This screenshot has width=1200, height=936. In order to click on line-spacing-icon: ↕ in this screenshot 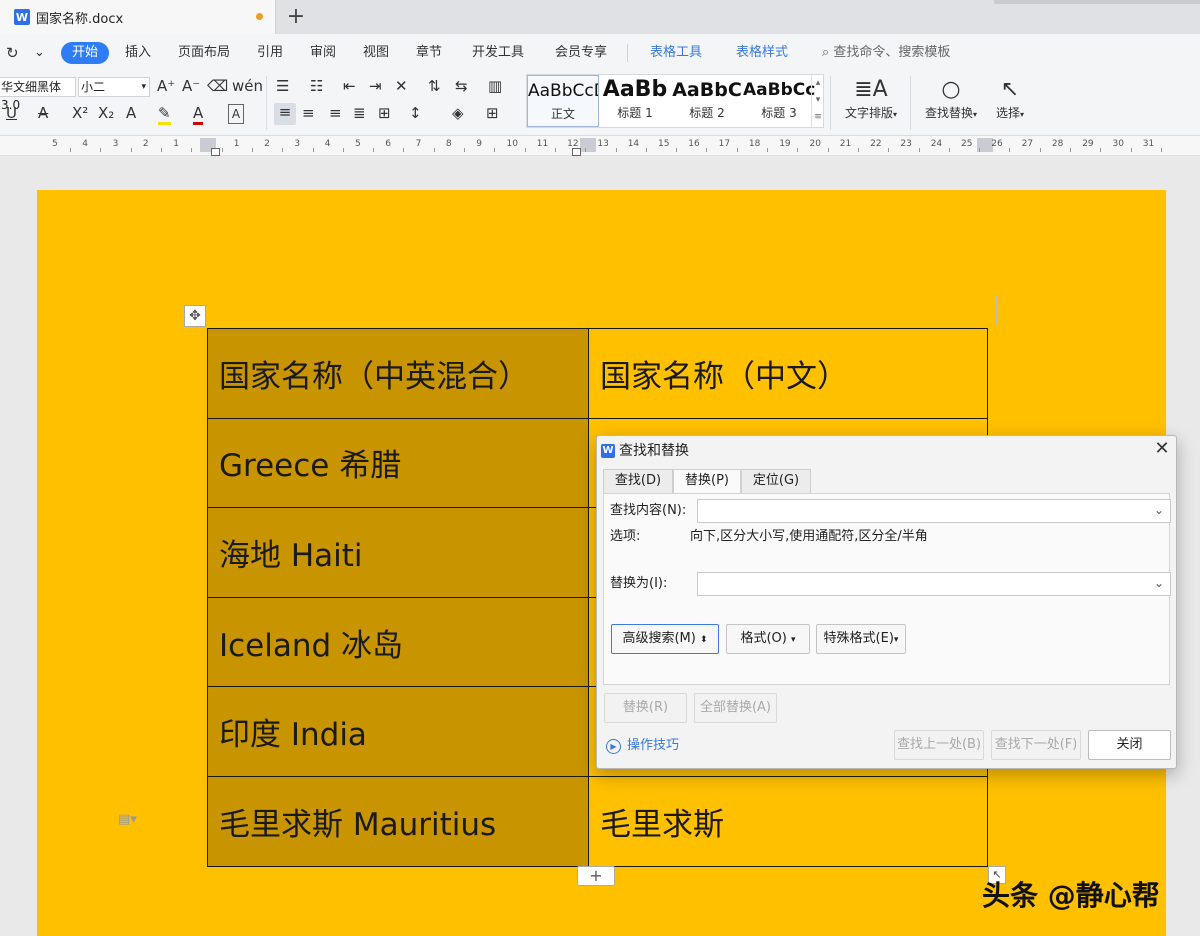, I will do `click(415, 113)`.